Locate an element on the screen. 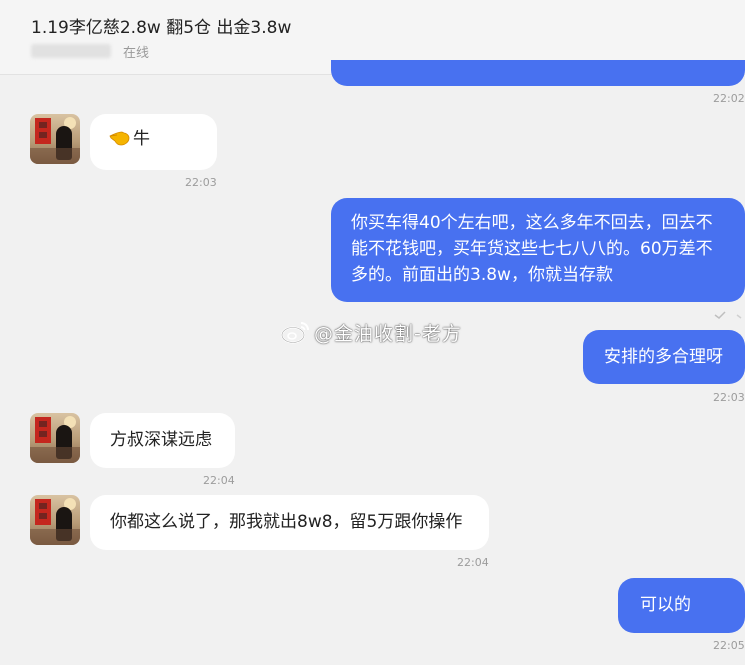 This screenshot has width=745, height=665. message-bubble-incoming: 方叔深谋远虑 is located at coordinates (162, 440).